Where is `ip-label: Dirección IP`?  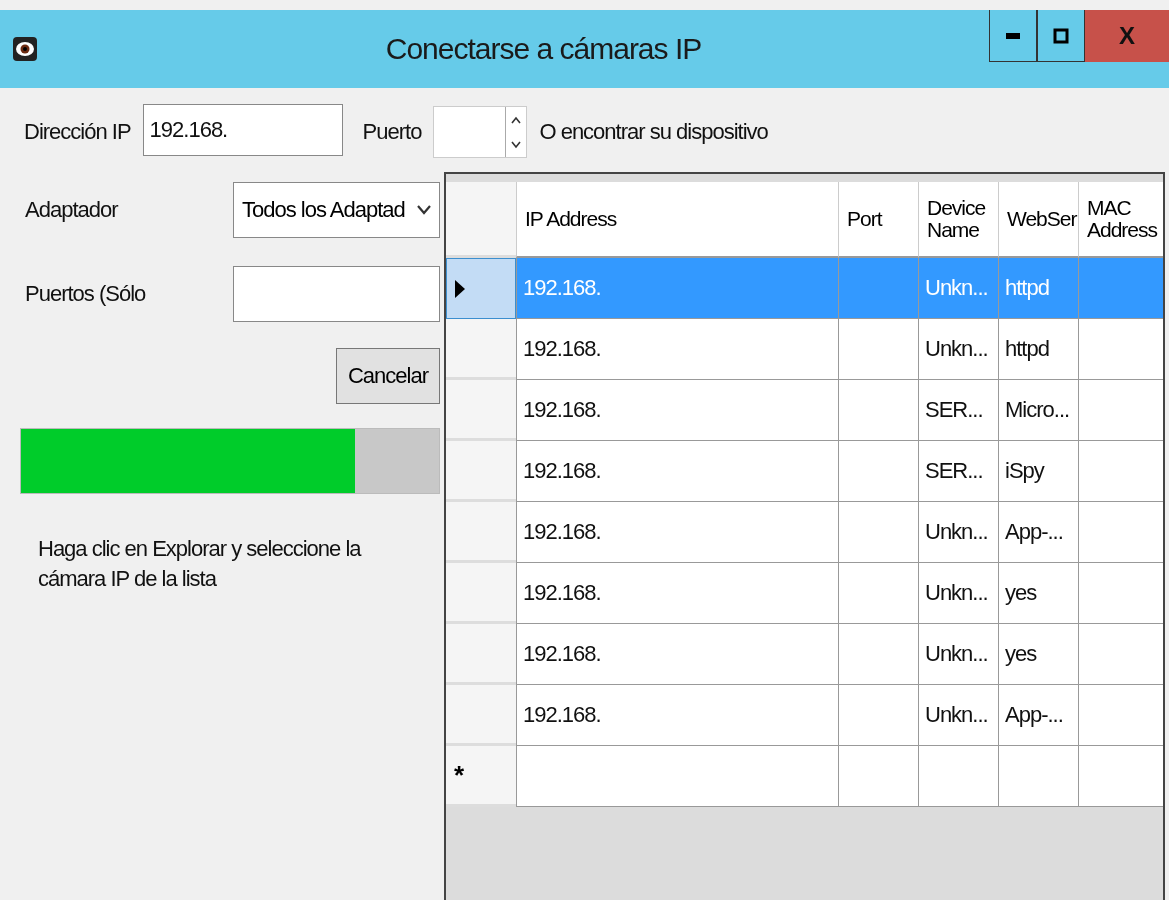 ip-label: Dirección IP is located at coordinates (77, 132).